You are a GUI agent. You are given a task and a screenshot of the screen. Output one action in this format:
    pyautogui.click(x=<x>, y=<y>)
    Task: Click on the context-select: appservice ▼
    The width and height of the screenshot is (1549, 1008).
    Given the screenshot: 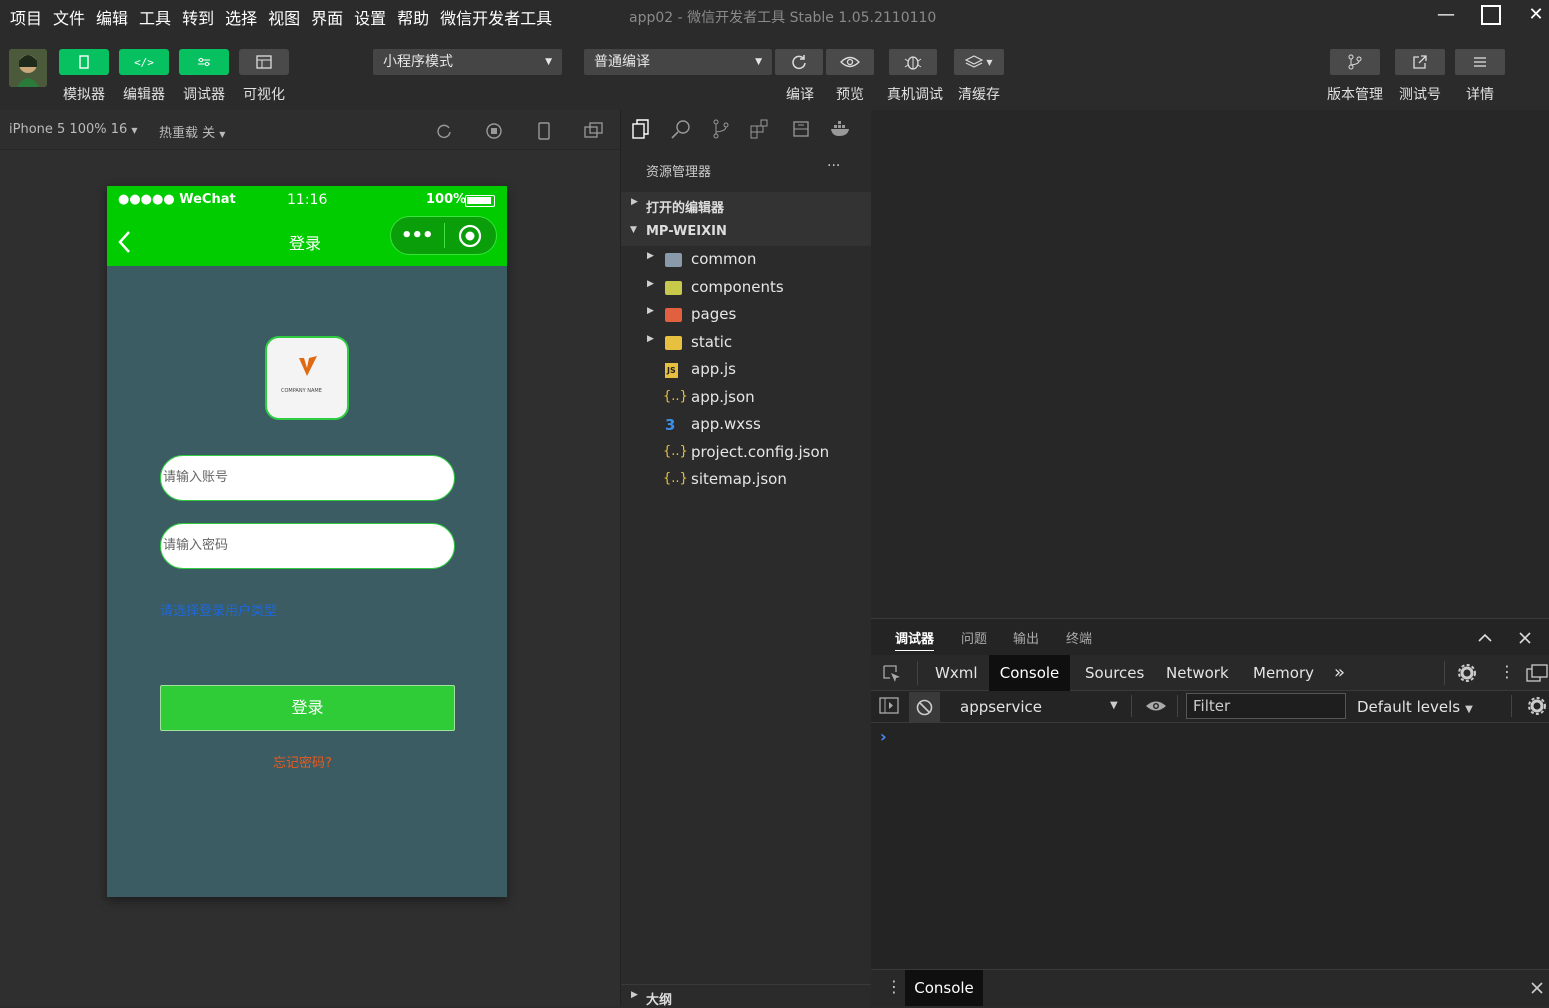 What is the action you would take?
    pyautogui.click(x=1035, y=707)
    